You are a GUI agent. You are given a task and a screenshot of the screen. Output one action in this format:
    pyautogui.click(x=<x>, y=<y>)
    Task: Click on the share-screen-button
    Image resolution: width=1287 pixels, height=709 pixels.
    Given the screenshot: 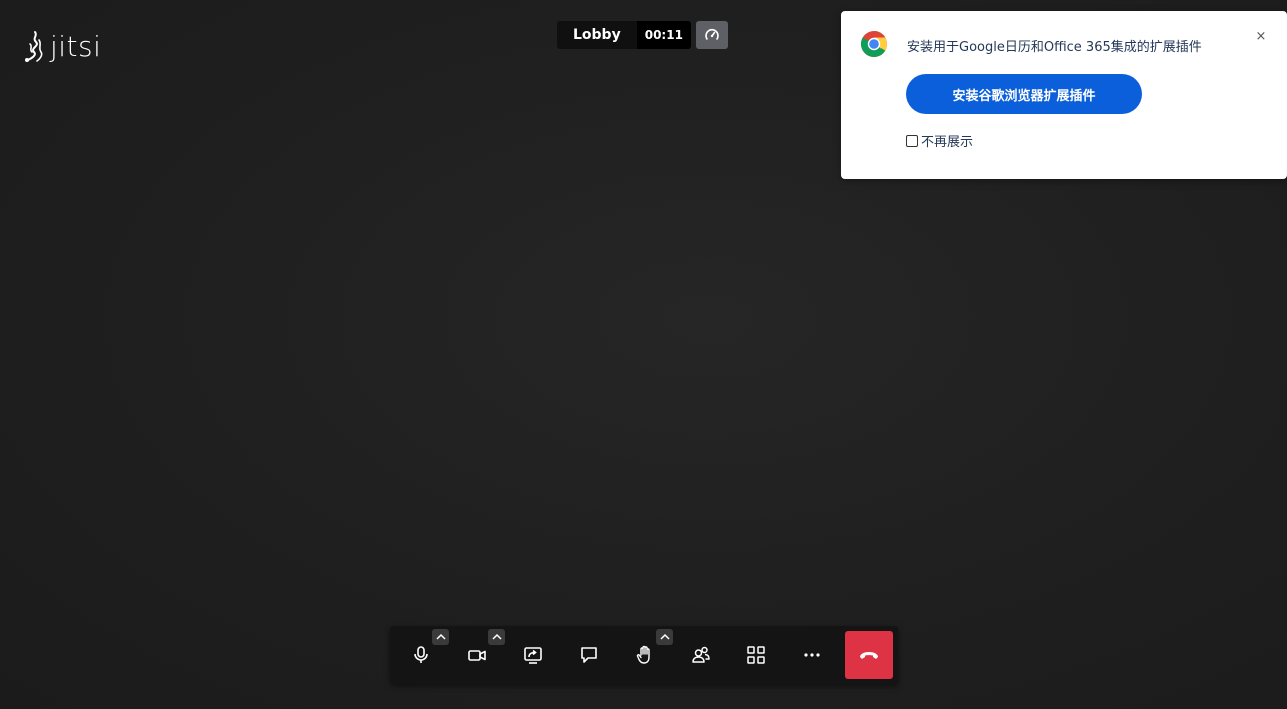 What is the action you would take?
    pyautogui.click(x=533, y=655)
    